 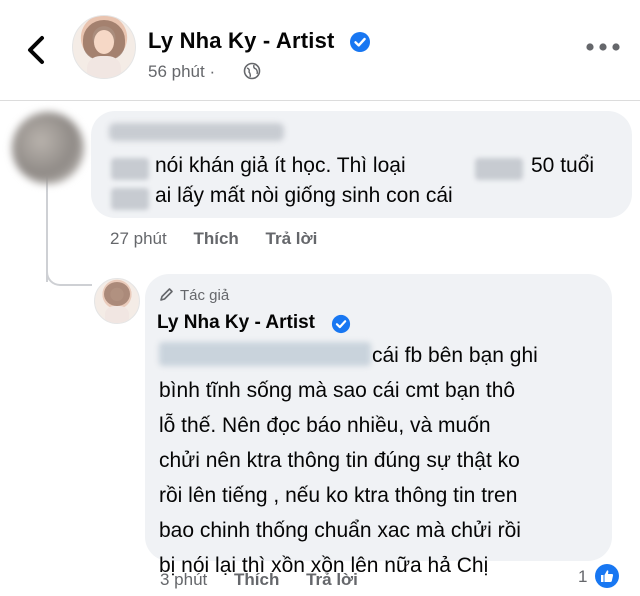 What do you see at coordinates (117, 301) in the screenshot?
I see `reply-avatar` at bounding box center [117, 301].